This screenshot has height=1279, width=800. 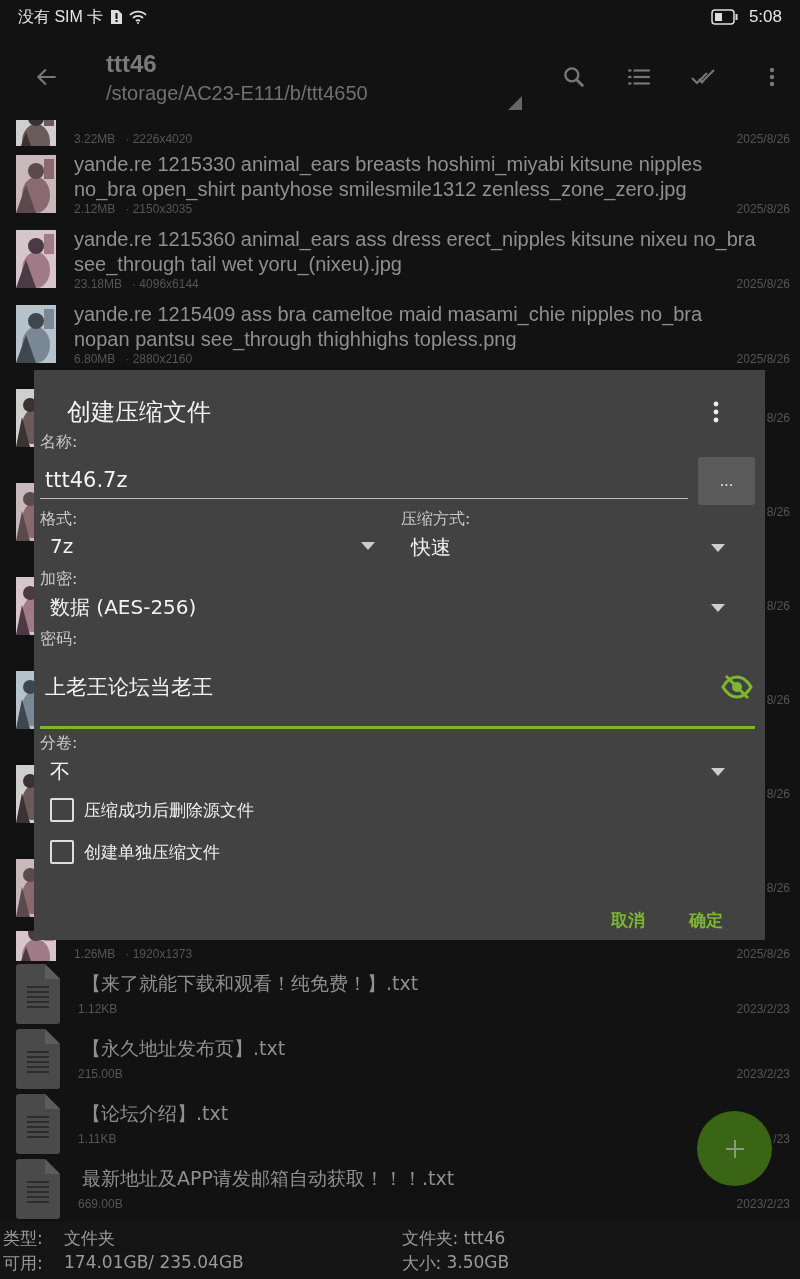 What do you see at coordinates (59, 442) in the screenshot?
I see `field-label: 名称:` at bounding box center [59, 442].